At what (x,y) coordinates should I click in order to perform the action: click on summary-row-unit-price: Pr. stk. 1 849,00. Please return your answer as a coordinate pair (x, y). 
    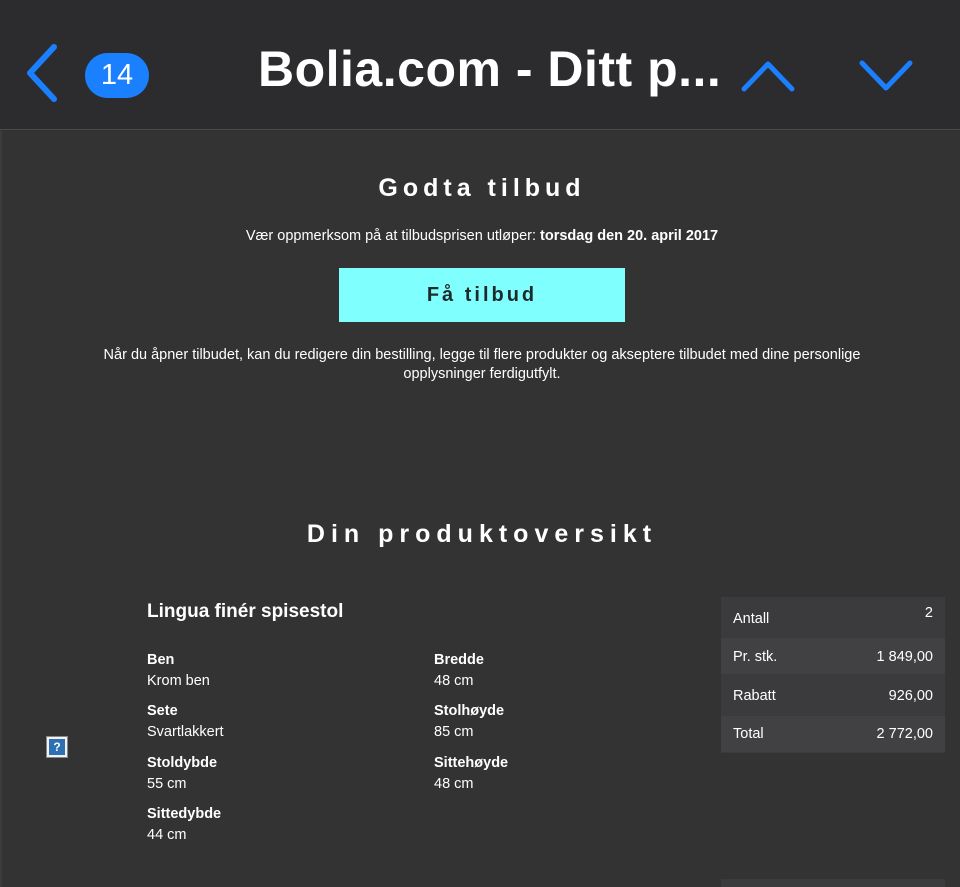
    Looking at the image, I should click on (833, 656).